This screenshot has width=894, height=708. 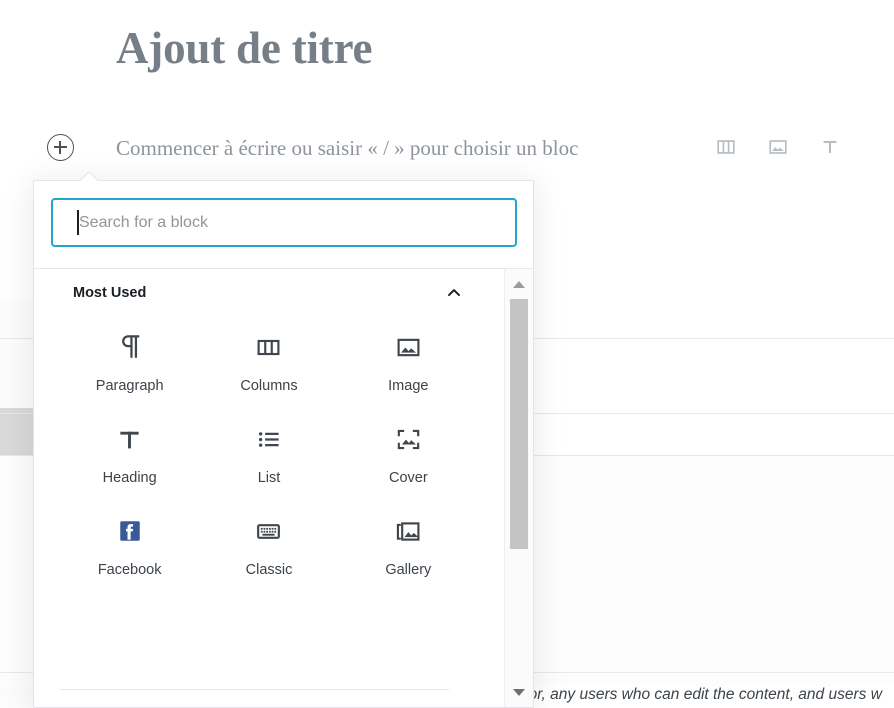 What do you see at coordinates (130, 531) in the screenshot?
I see `facebook-icon` at bounding box center [130, 531].